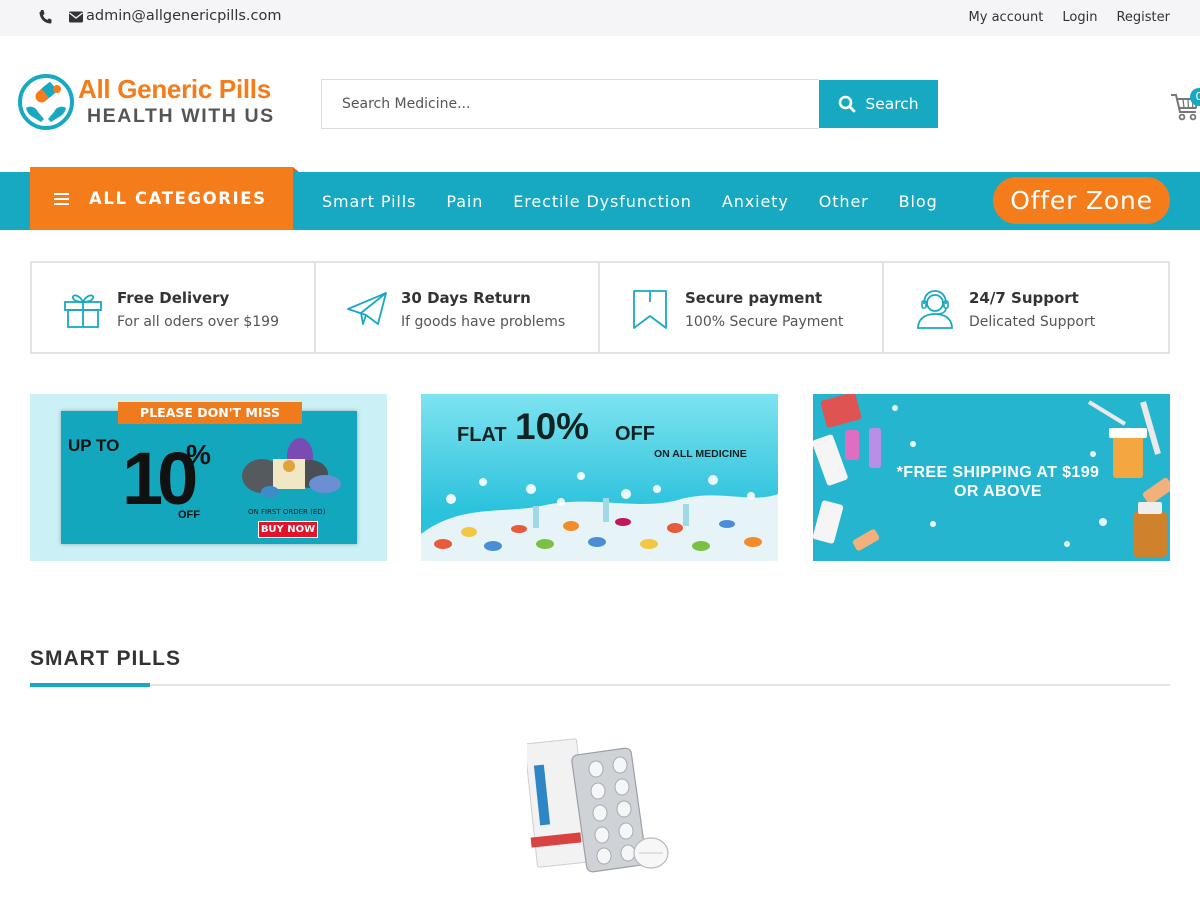 The height and width of the screenshot is (900, 1200). What do you see at coordinates (291, 468) in the screenshot?
I see `pills-illustration` at bounding box center [291, 468].